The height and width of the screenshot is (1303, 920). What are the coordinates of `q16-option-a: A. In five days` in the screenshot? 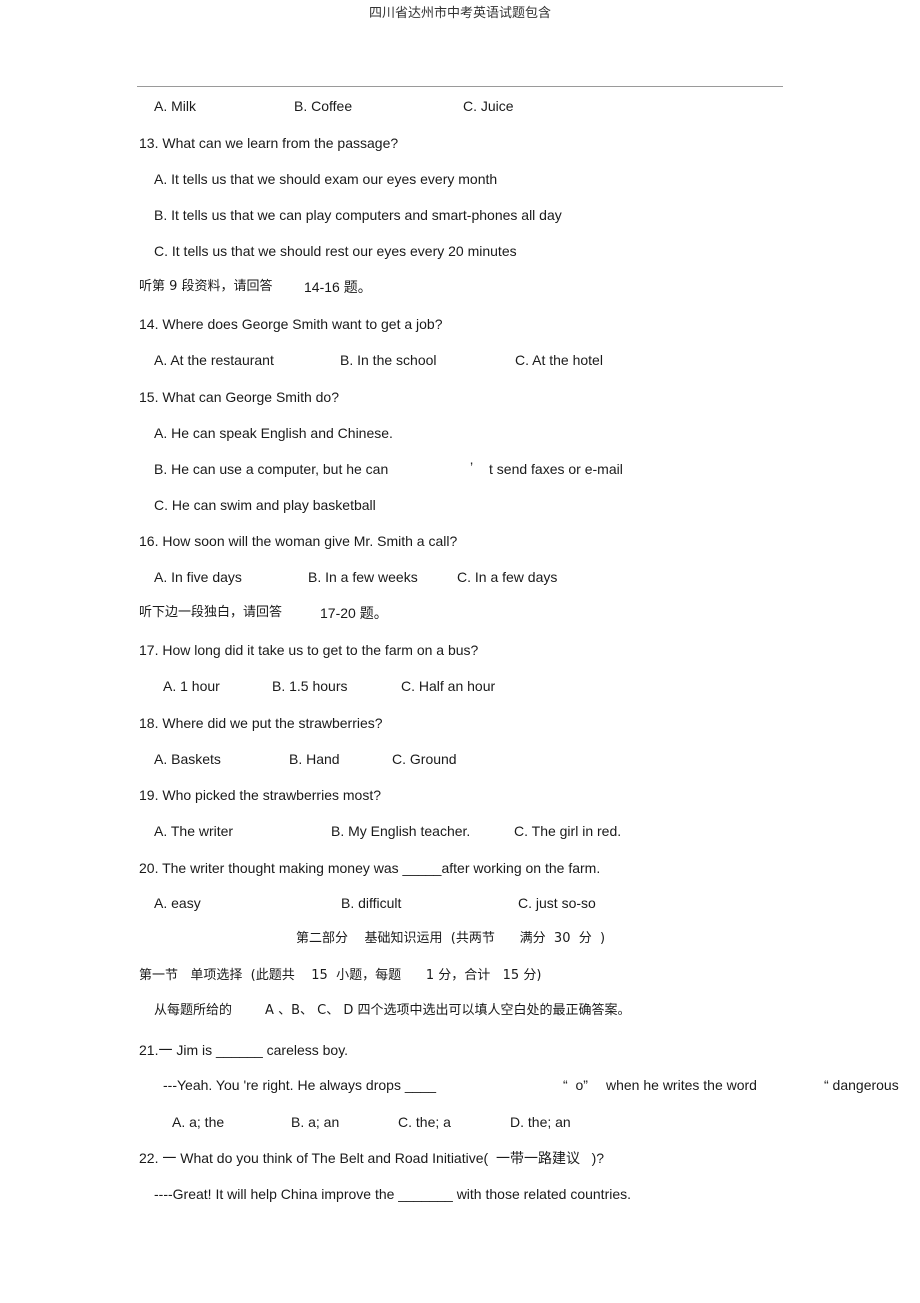 It's located at (198, 577).